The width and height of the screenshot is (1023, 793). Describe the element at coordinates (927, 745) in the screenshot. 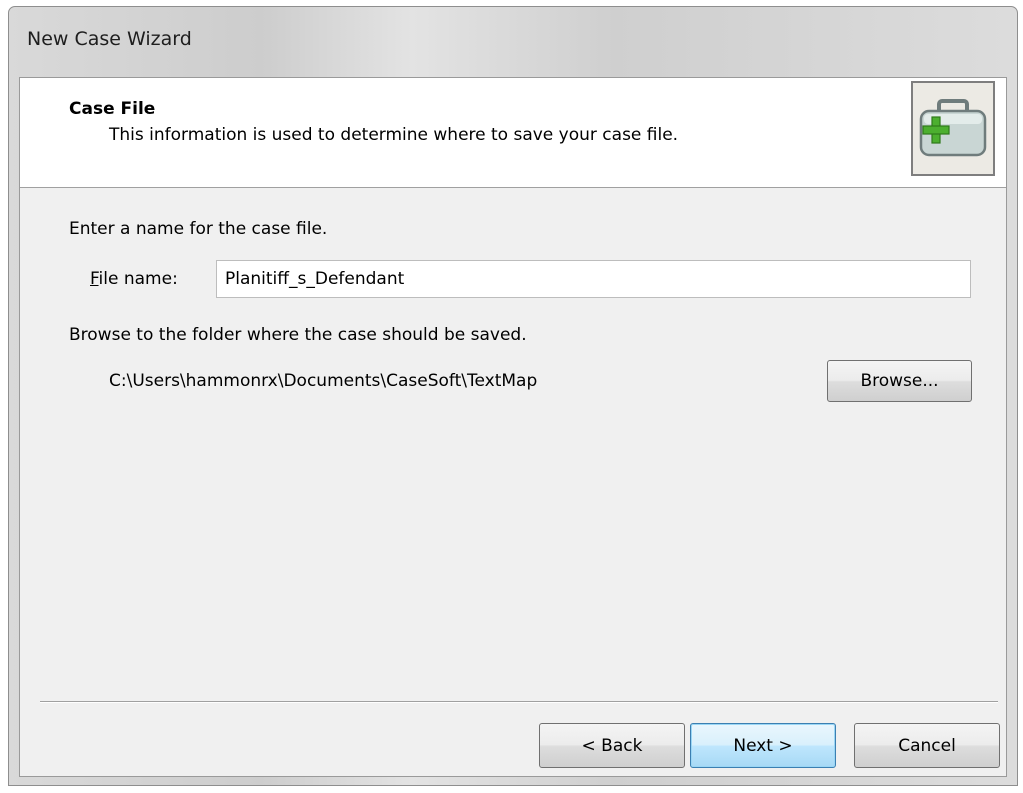

I see `cancel-button: Cancel` at that location.